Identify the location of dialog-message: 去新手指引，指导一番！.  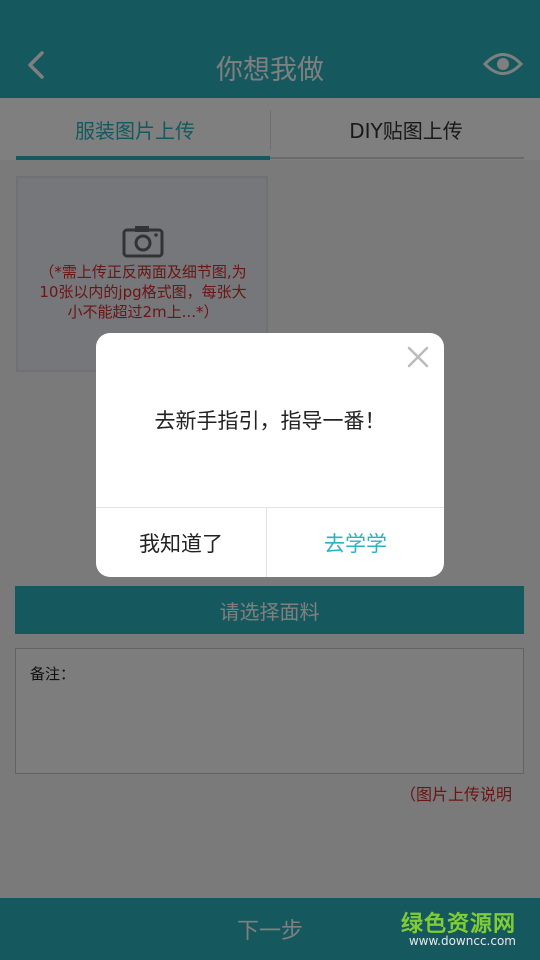
(270, 421).